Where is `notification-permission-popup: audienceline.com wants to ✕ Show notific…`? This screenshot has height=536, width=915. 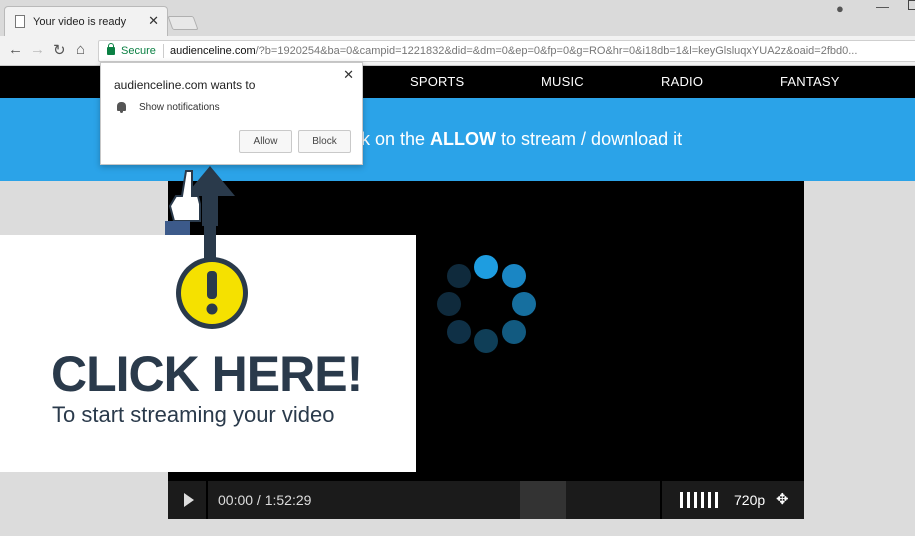 notification-permission-popup: audienceline.com wants to ✕ Show notific… is located at coordinates (231, 113).